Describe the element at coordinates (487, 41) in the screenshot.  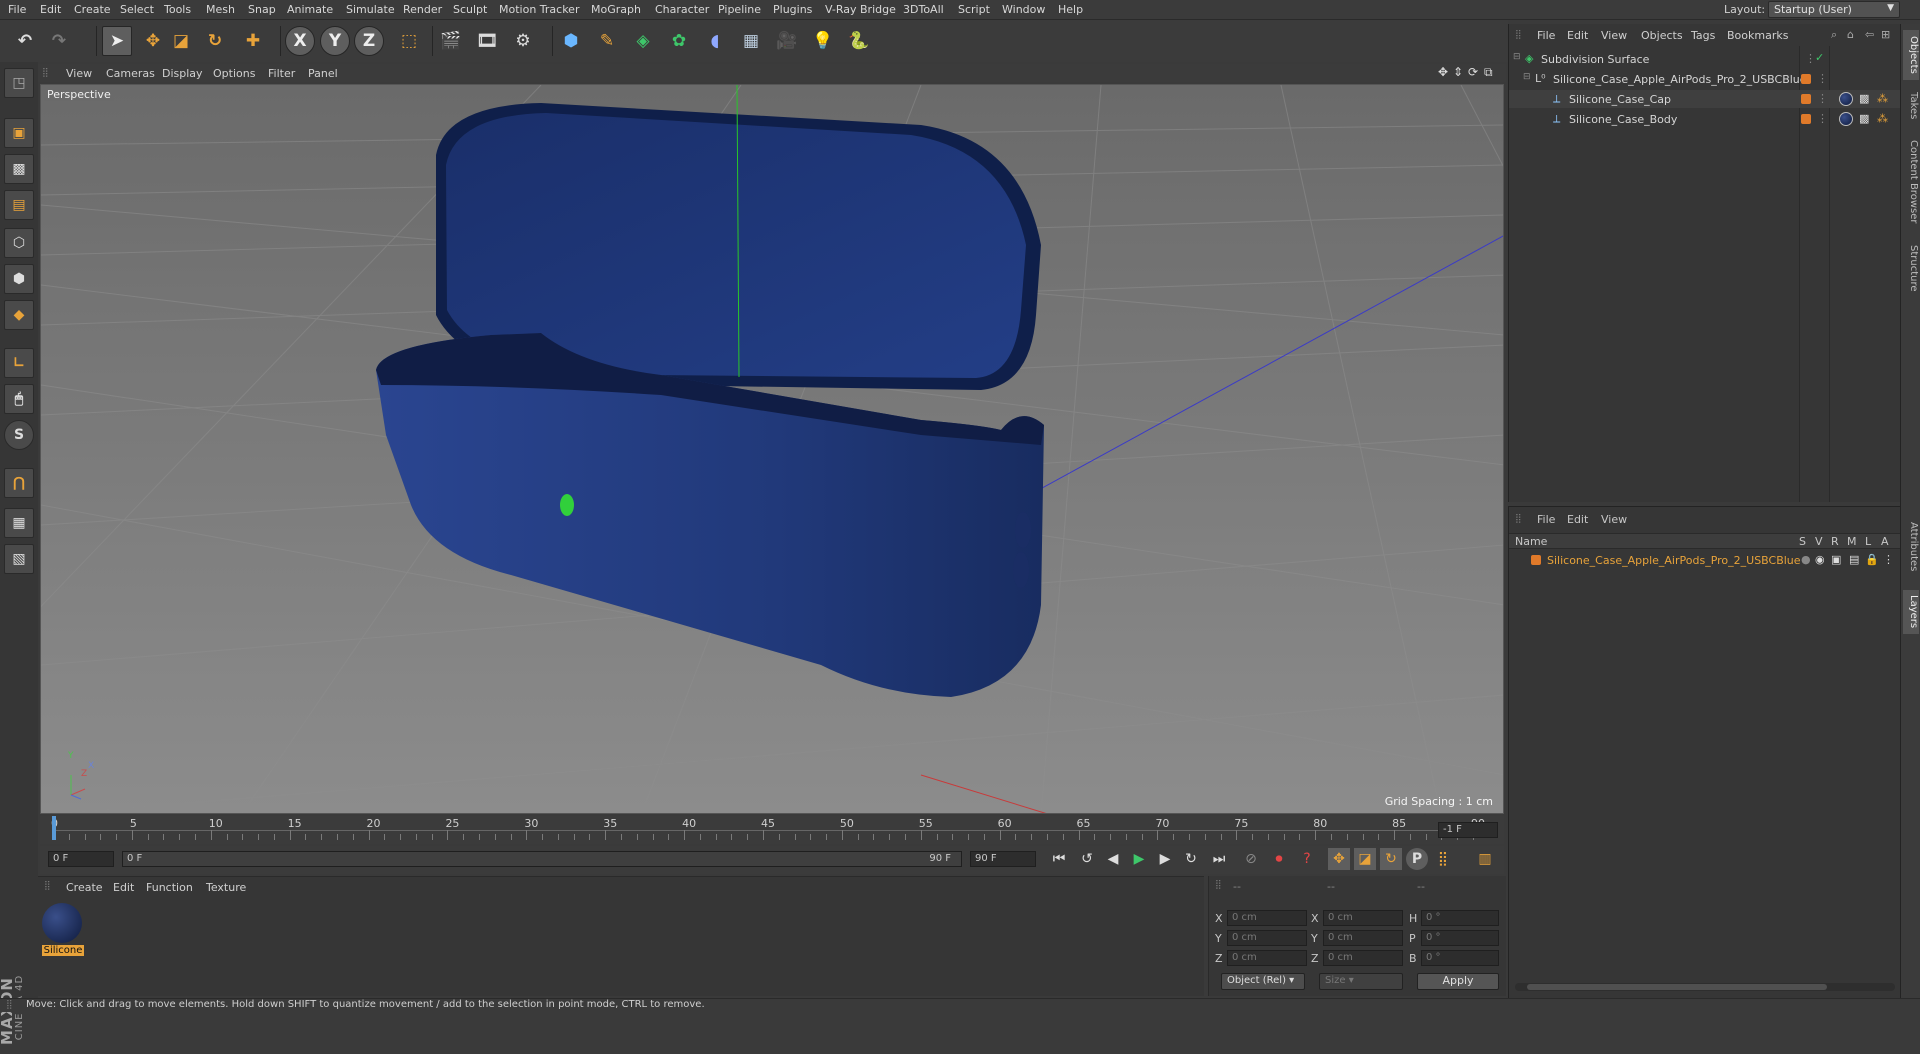
I see `render-picture-viewer-icon: 🎞` at that location.